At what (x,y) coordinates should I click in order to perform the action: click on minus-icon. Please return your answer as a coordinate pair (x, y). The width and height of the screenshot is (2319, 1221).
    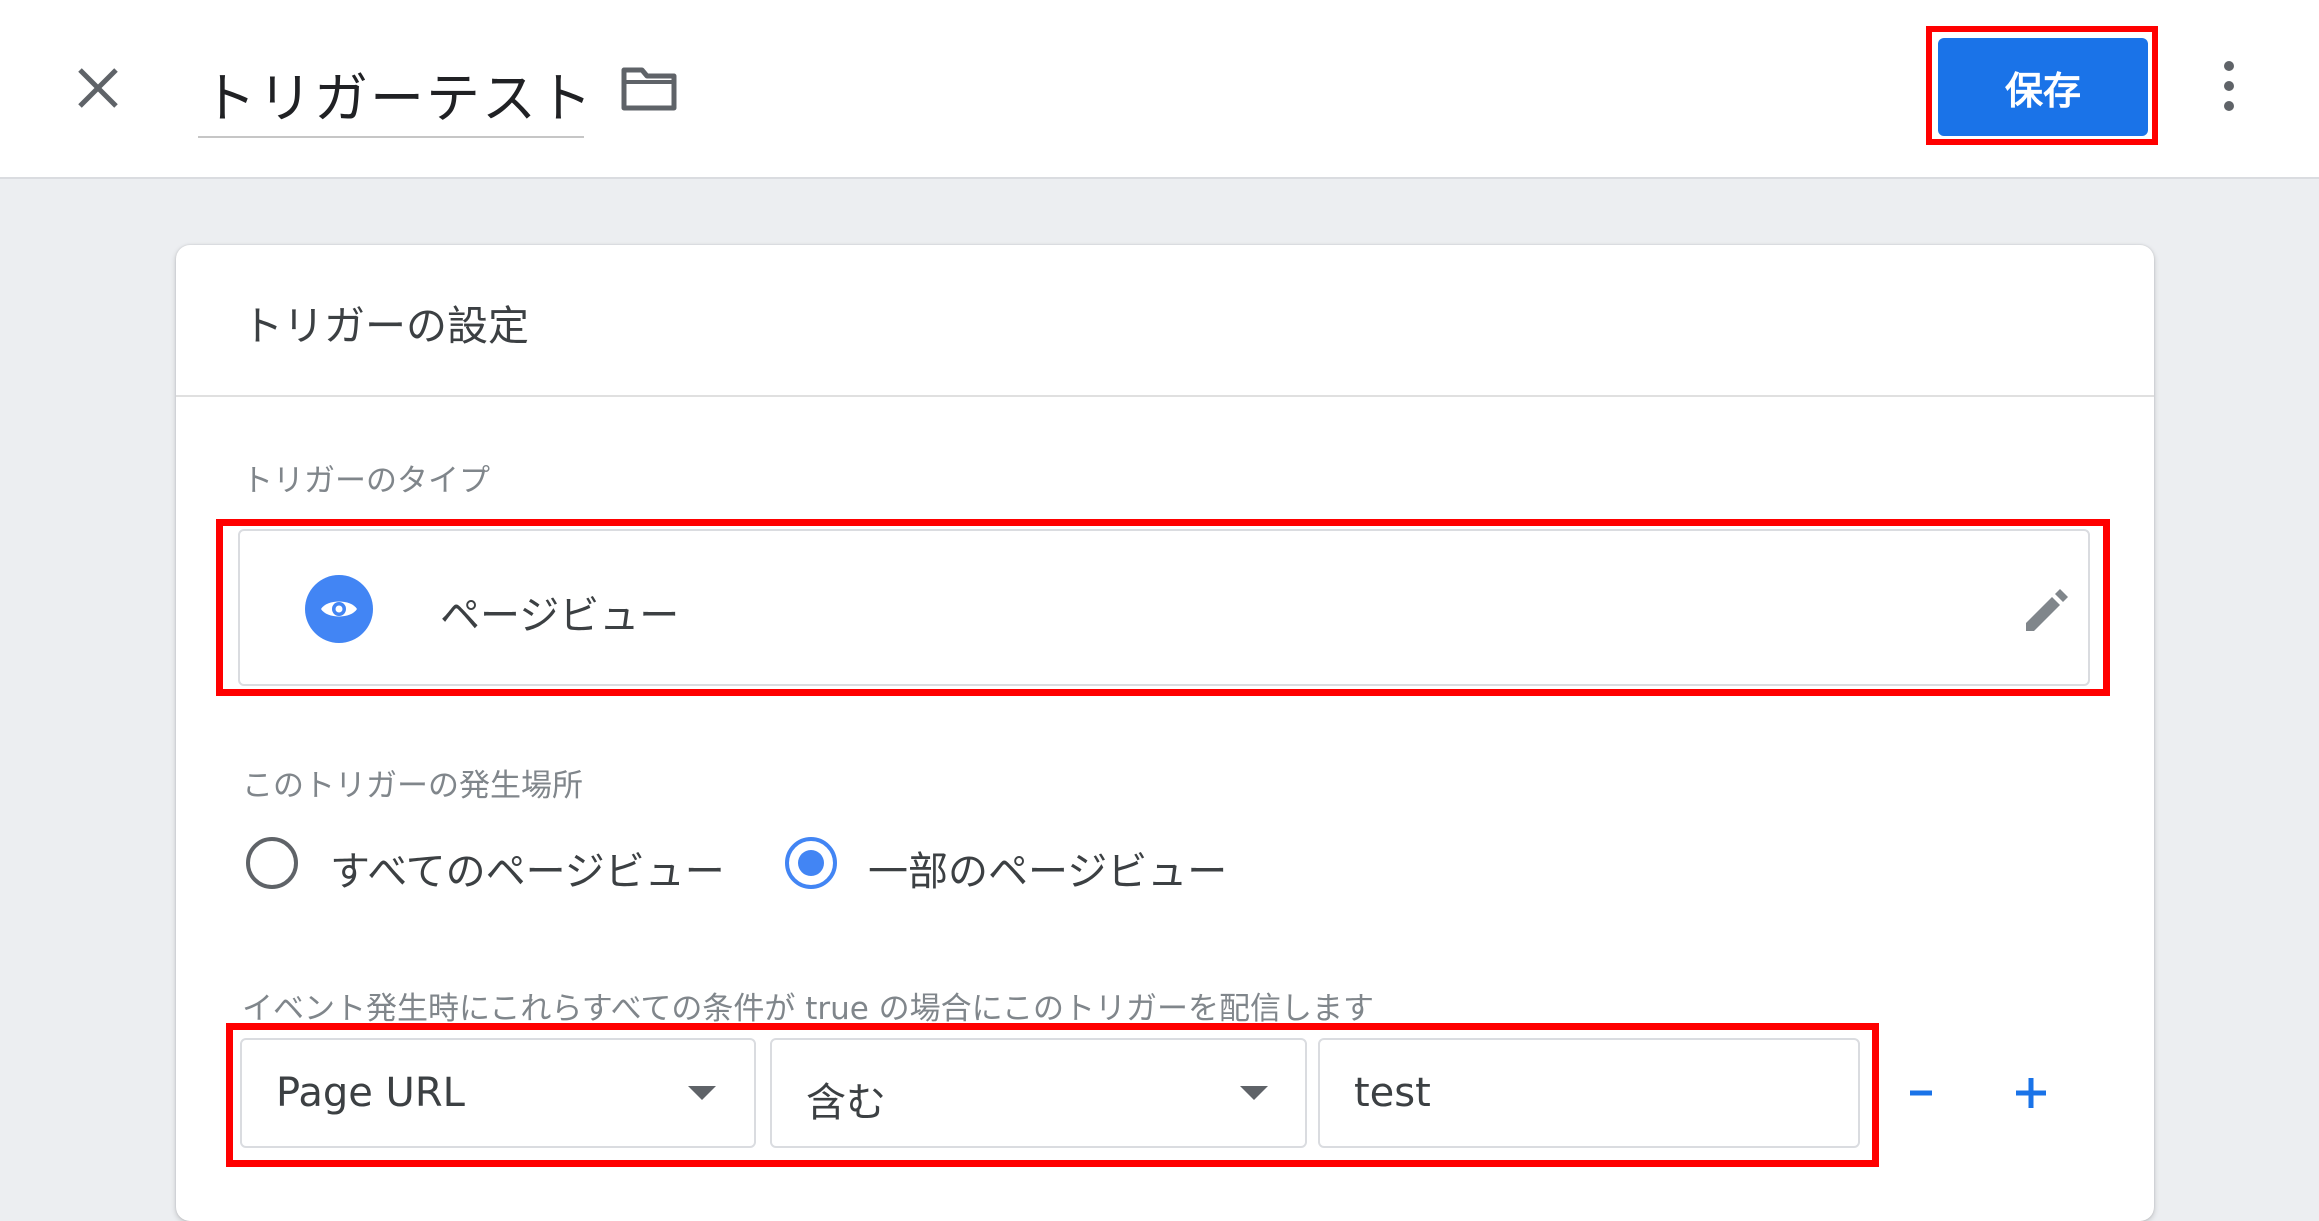
    Looking at the image, I should click on (1921, 1093).